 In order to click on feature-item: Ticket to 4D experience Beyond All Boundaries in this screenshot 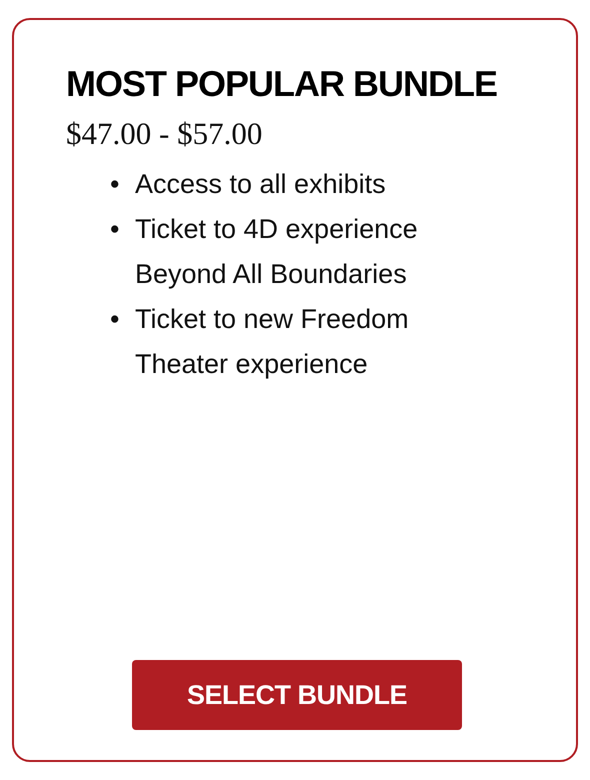, I will do `click(277, 251)`.